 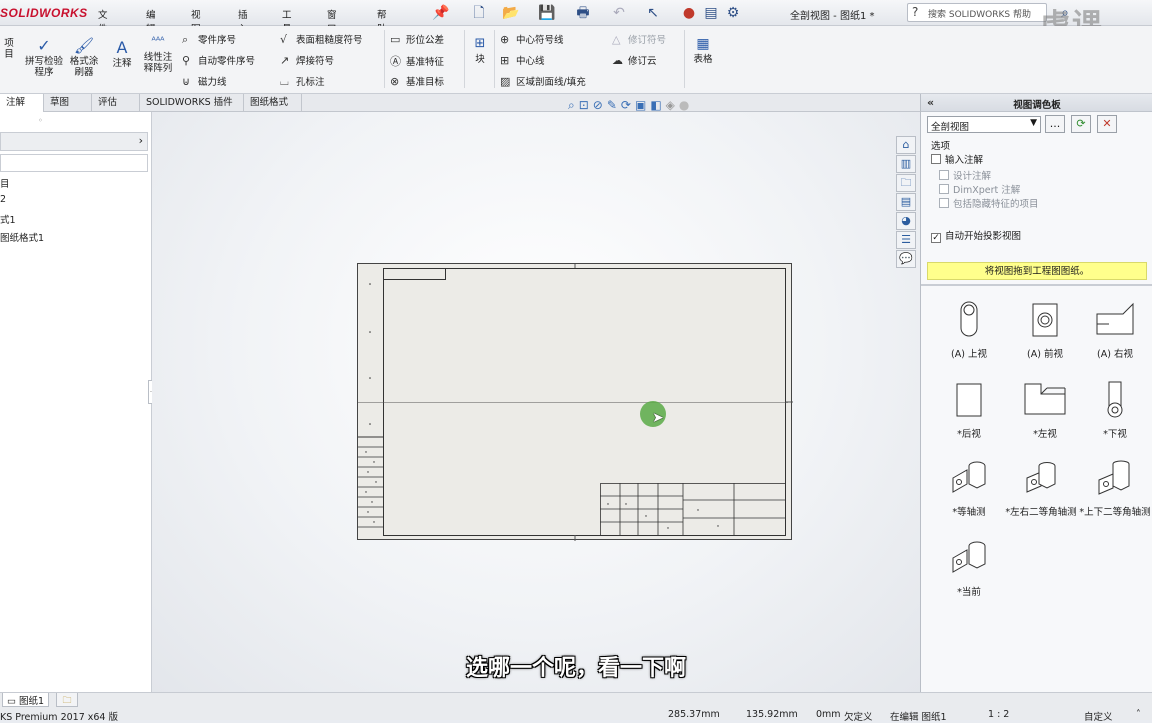 I want to click on view-palette-tab-icon: ▤, so click(x=906, y=202).